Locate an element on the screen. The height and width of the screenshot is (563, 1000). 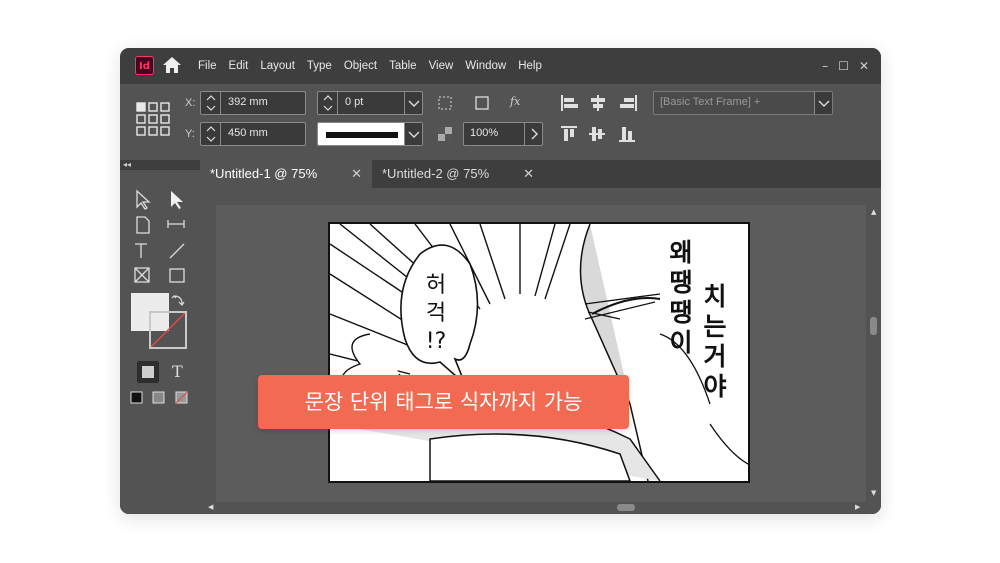
stroke-weight-field: 0 pt is located at coordinates (370, 103).